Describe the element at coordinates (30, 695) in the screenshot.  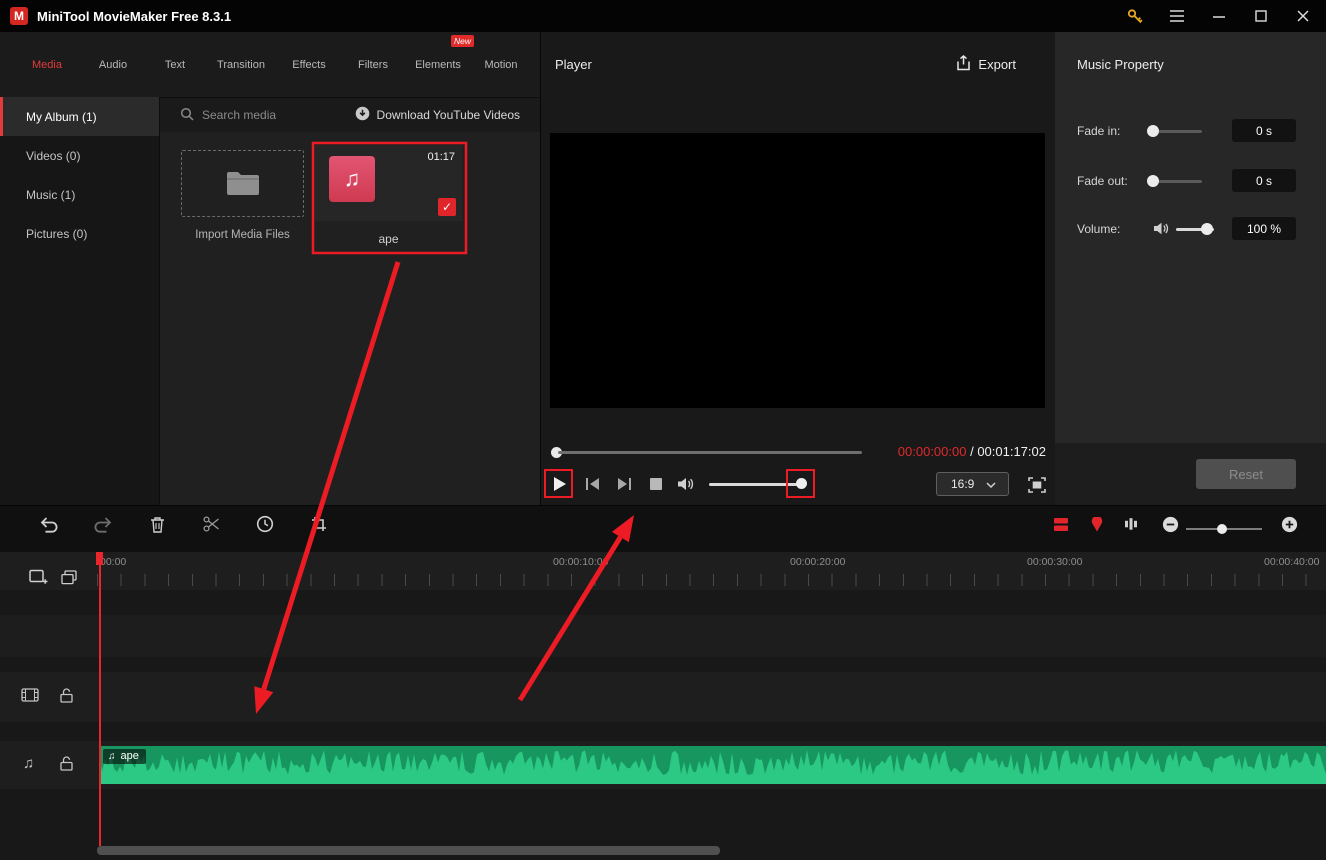
I see `video-track-icon` at that location.